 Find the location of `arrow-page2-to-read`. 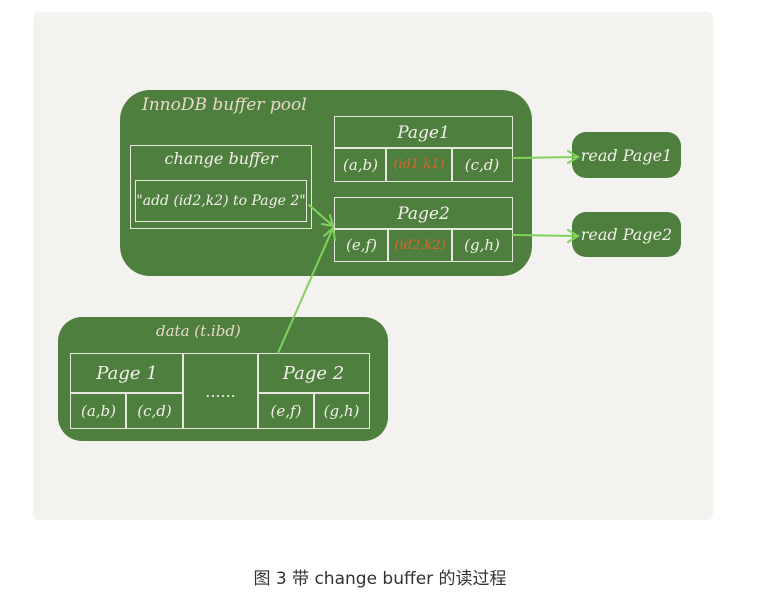

arrow-page2-to-read is located at coordinates (545, 235).